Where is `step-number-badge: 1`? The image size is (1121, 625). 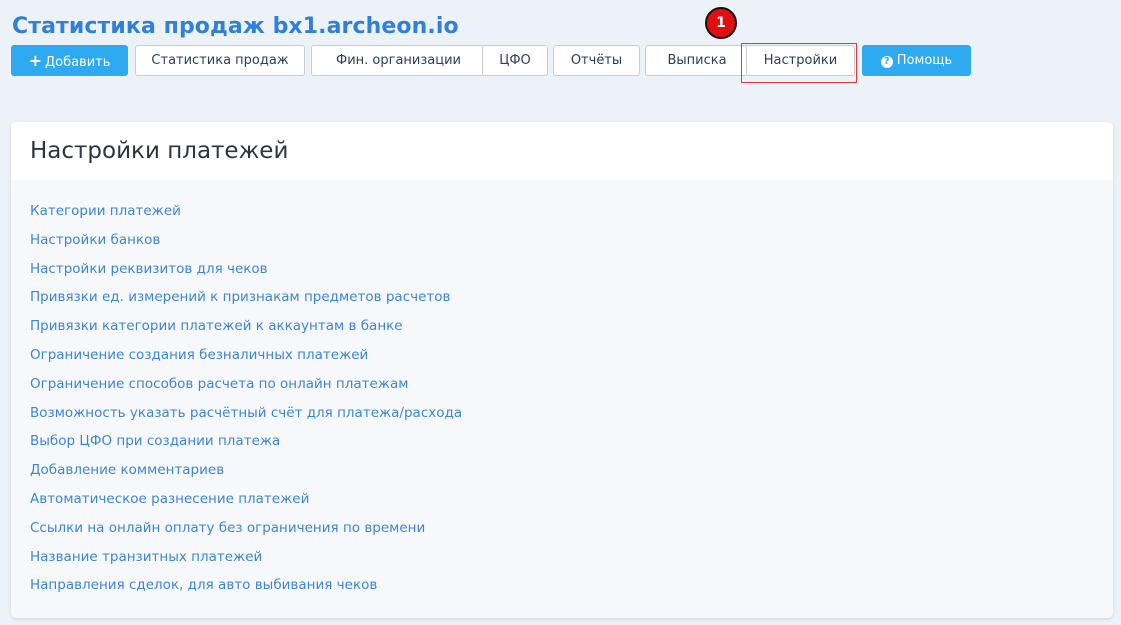 step-number-badge: 1 is located at coordinates (721, 23).